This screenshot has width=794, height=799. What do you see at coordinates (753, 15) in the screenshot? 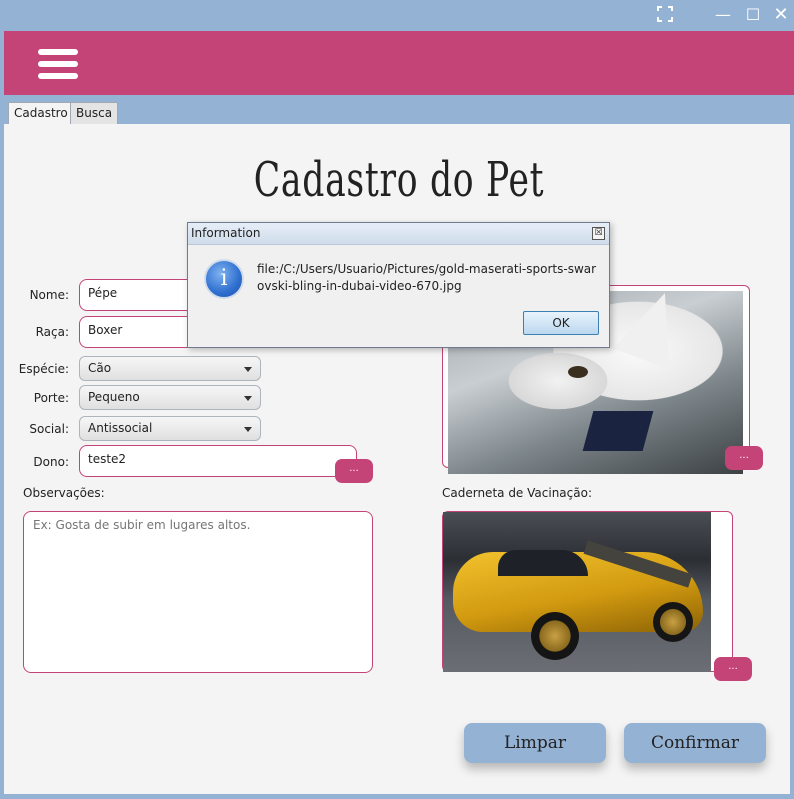
I see `maximize-button: ☐` at bounding box center [753, 15].